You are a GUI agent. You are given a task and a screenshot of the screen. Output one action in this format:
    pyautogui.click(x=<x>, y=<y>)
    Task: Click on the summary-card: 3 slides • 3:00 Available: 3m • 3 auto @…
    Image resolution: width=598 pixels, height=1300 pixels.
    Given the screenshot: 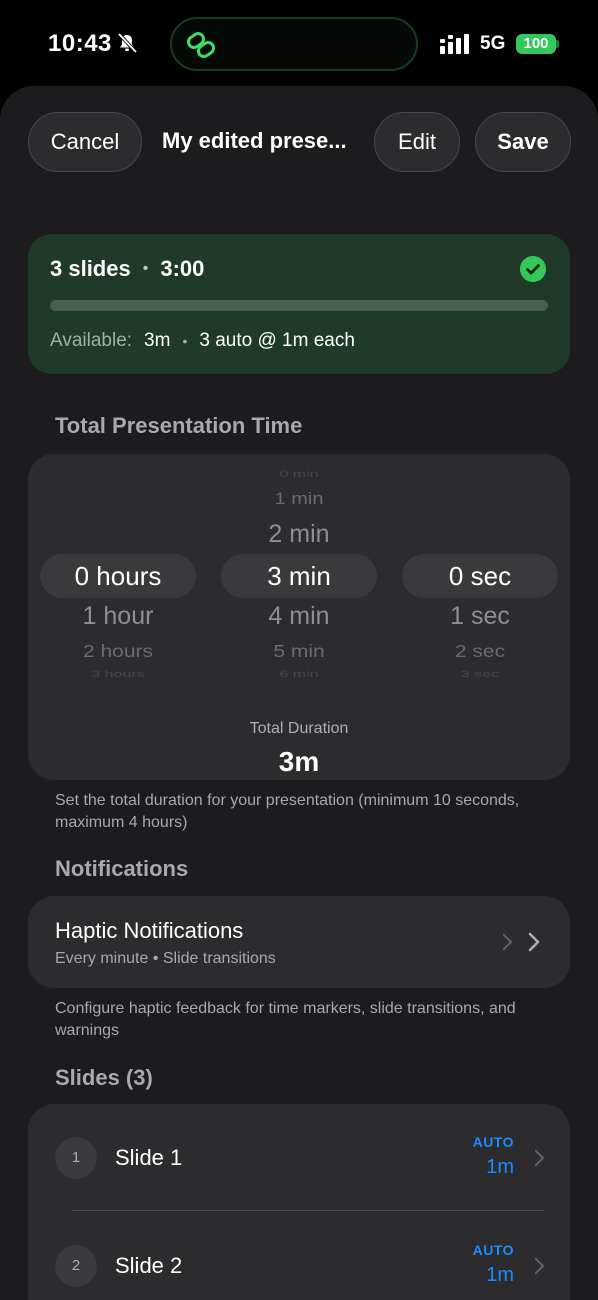 What is the action you would take?
    pyautogui.click(x=299, y=304)
    